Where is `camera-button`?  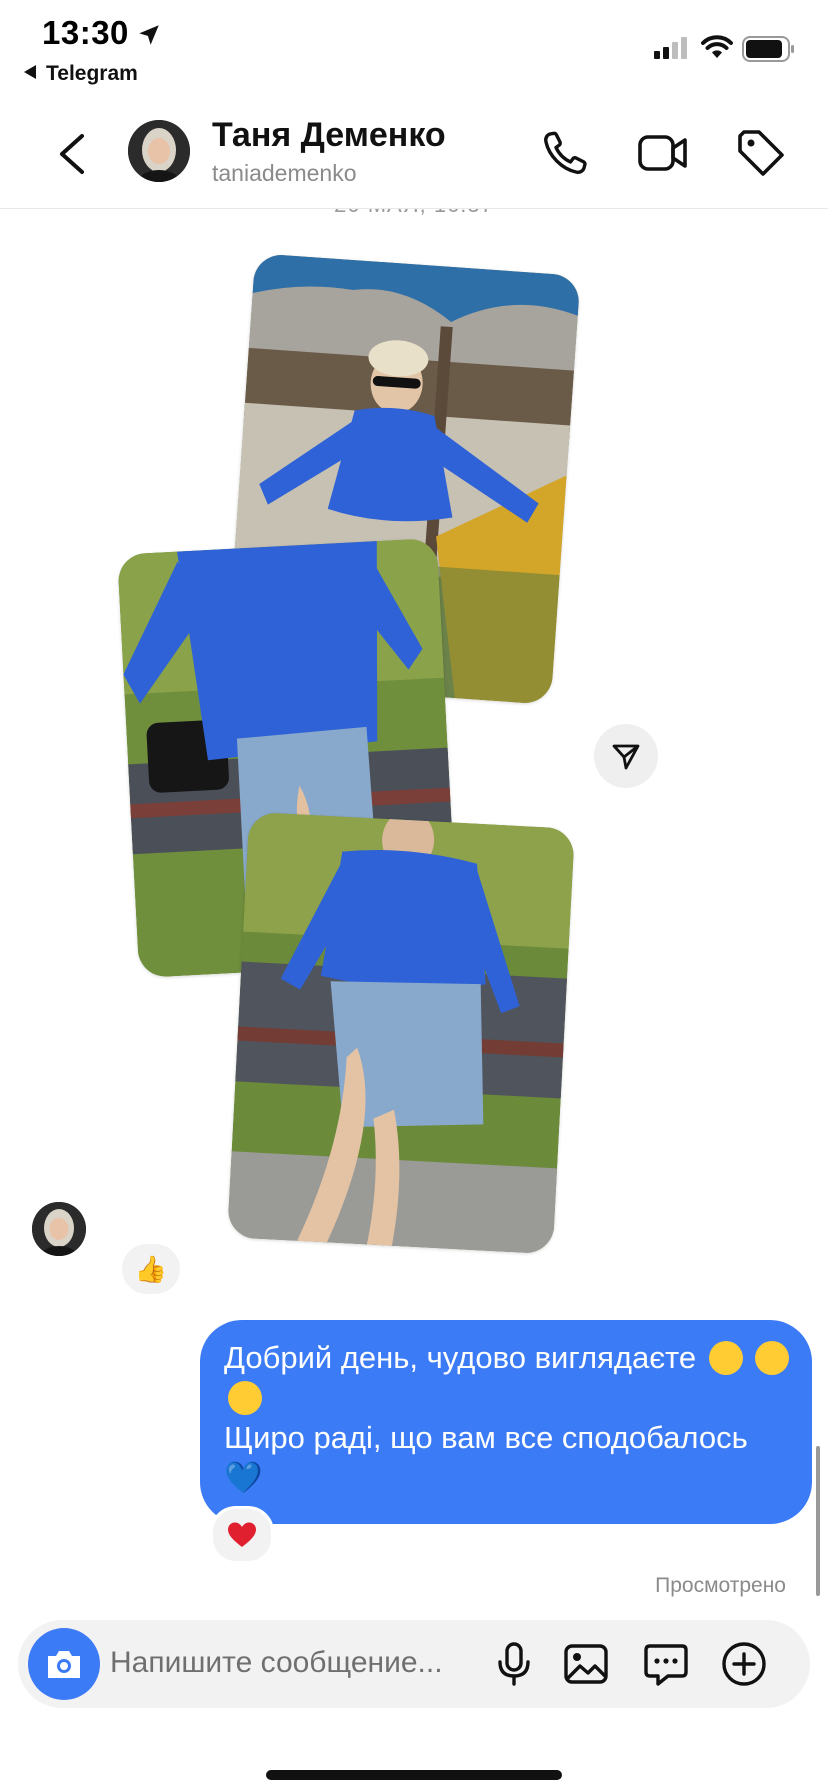
camera-button is located at coordinates (64, 1664).